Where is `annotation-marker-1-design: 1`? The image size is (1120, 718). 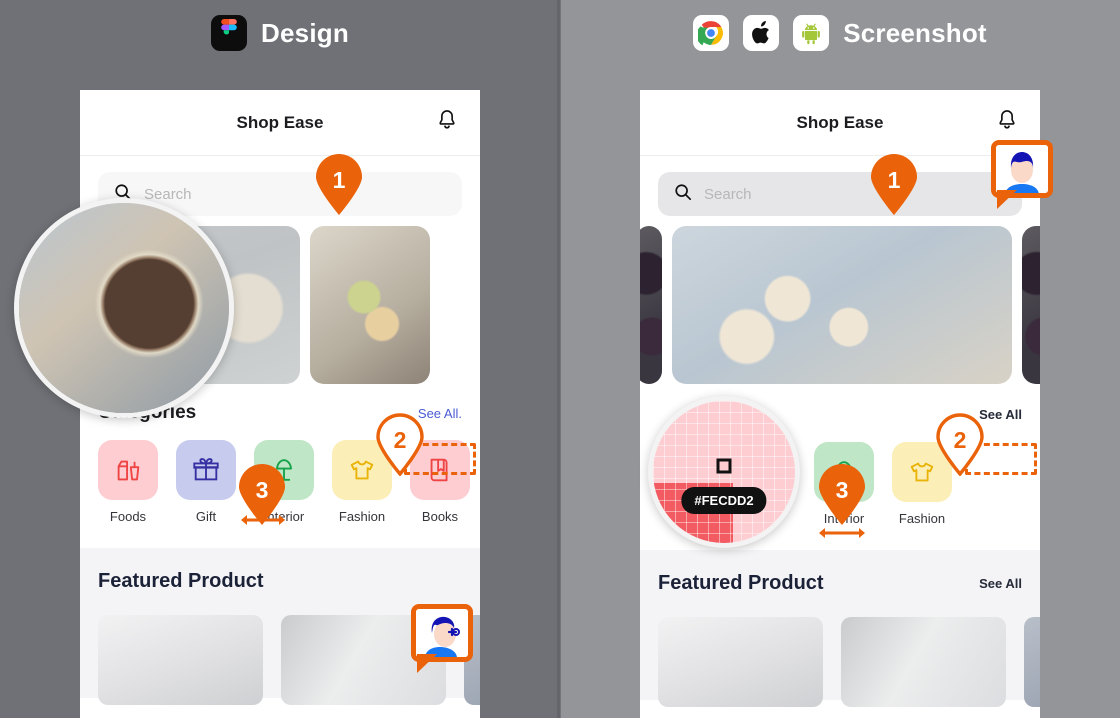
annotation-marker-1-design: 1 is located at coordinates (339, 184).